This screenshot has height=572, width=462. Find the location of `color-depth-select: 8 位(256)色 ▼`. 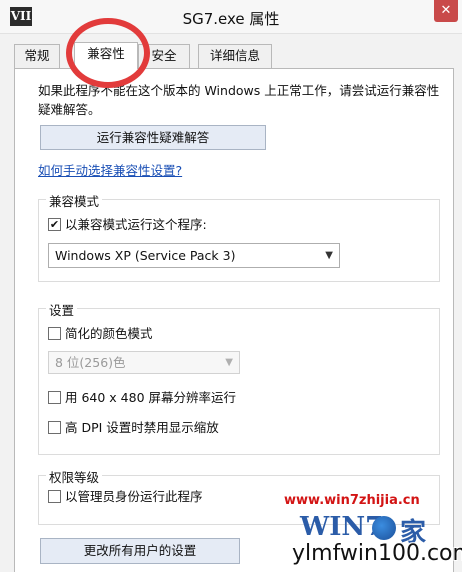

color-depth-select: 8 位(256)色 ▼ is located at coordinates (144, 362).